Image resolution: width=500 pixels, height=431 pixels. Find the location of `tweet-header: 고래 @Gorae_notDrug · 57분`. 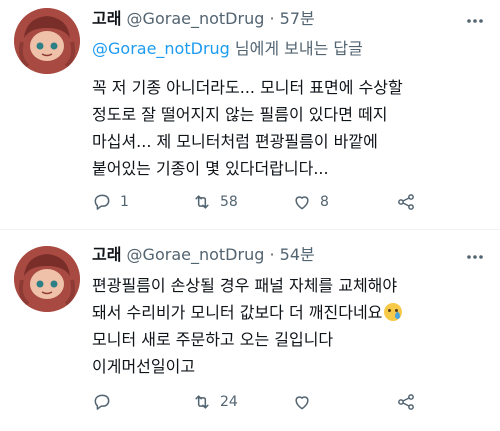

tweet-header: 고래 @Gorae_notDrug · 57분 is located at coordinates (203, 19).